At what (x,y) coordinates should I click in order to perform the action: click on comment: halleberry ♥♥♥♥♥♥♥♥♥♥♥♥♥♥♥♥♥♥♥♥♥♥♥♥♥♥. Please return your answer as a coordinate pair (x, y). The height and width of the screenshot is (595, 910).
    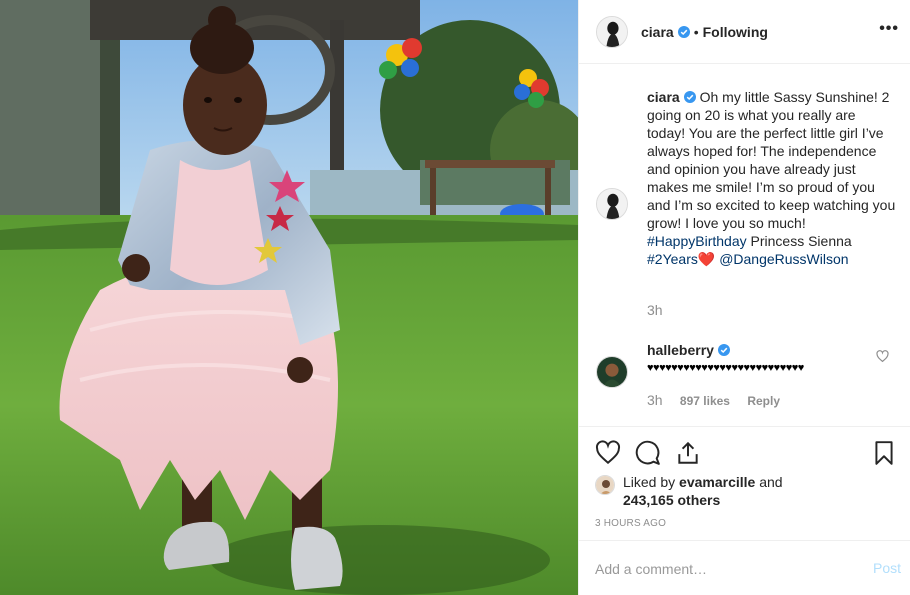
    Looking at the image, I should click on (757, 359).